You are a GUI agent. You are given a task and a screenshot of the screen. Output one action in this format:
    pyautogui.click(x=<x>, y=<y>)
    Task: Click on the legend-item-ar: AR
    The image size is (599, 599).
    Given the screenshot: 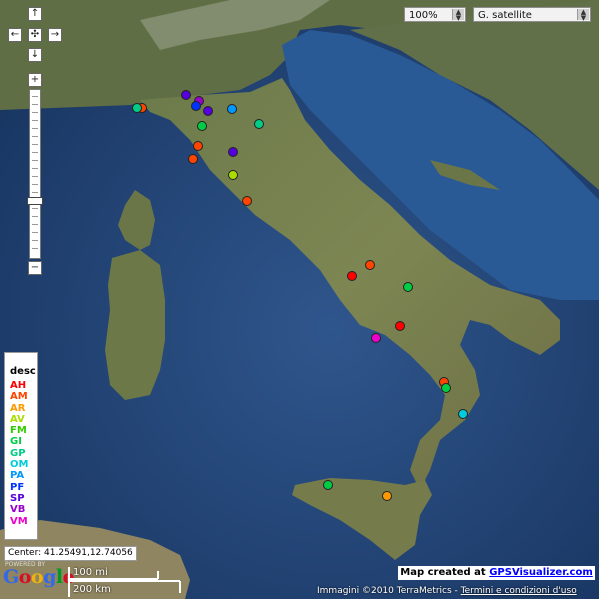 What is the action you would take?
    pyautogui.click(x=18, y=408)
    